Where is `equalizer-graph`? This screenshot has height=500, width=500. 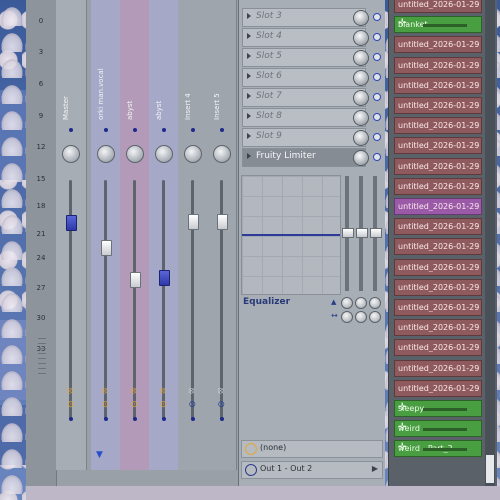 equalizer-graph is located at coordinates (291, 235).